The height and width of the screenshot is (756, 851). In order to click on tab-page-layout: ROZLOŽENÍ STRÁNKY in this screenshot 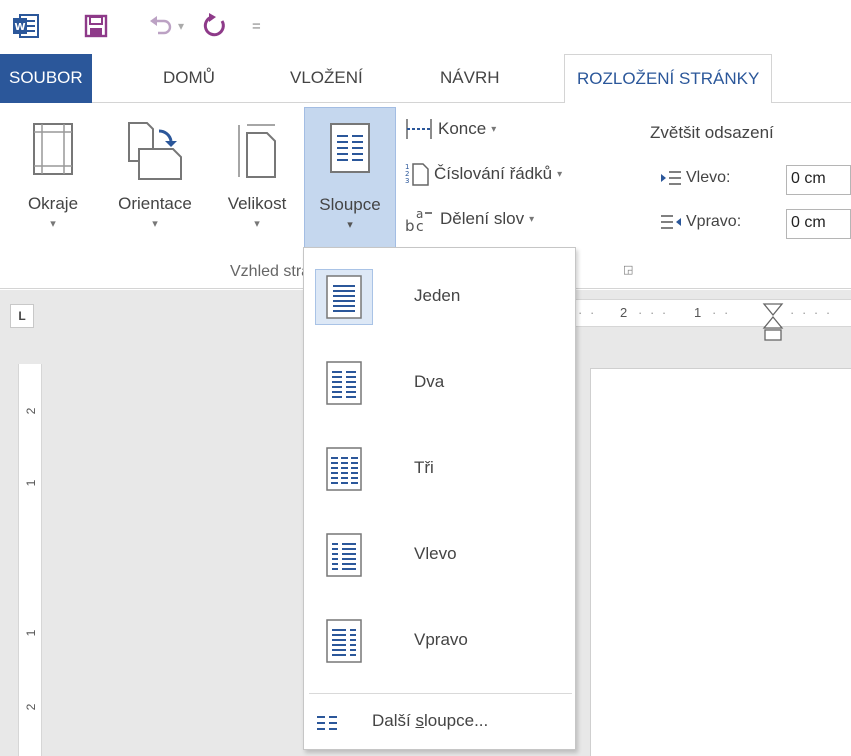, I will do `click(668, 79)`.